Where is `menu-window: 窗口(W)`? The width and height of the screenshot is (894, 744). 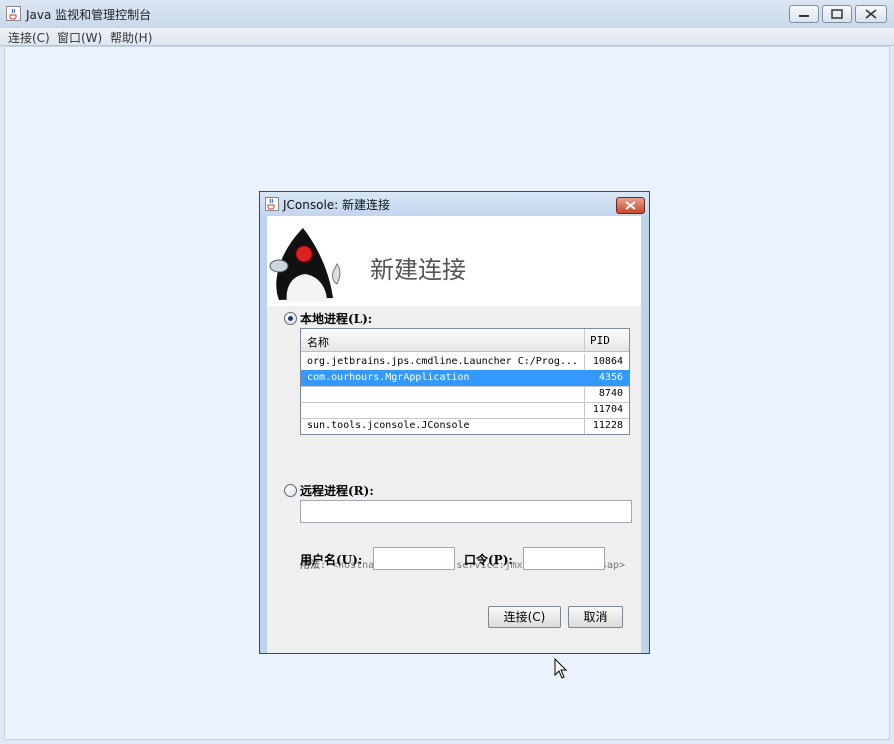
menu-window: 窗口(W) is located at coordinates (79, 37).